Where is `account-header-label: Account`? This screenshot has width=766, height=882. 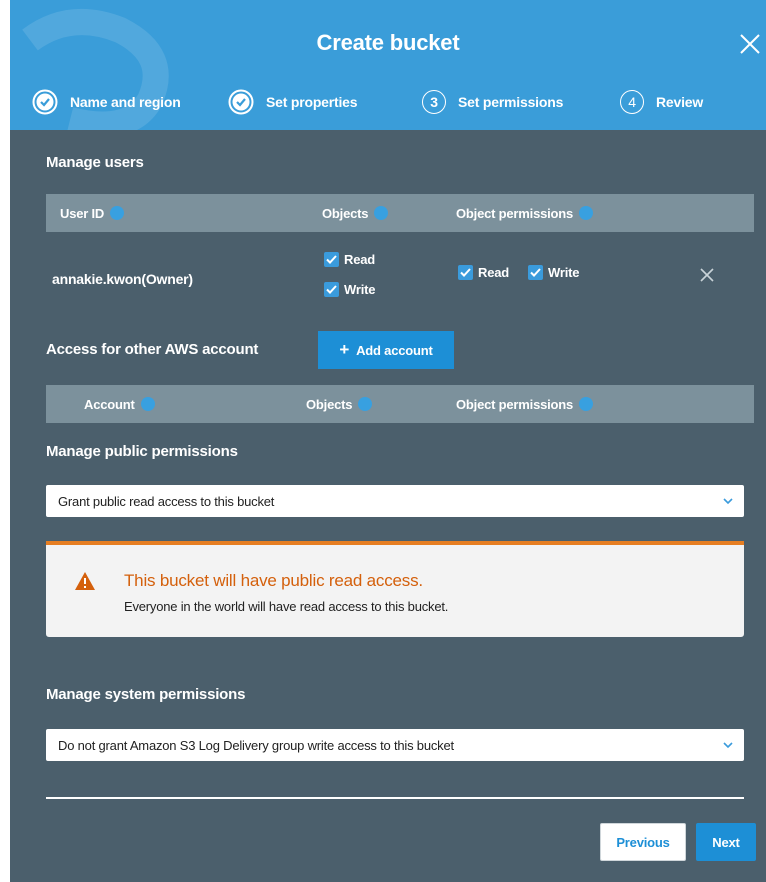
account-header-label: Account is located at coordinates (109, 404).